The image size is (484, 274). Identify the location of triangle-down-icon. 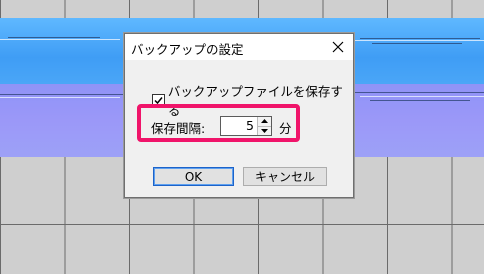
(264, 130).